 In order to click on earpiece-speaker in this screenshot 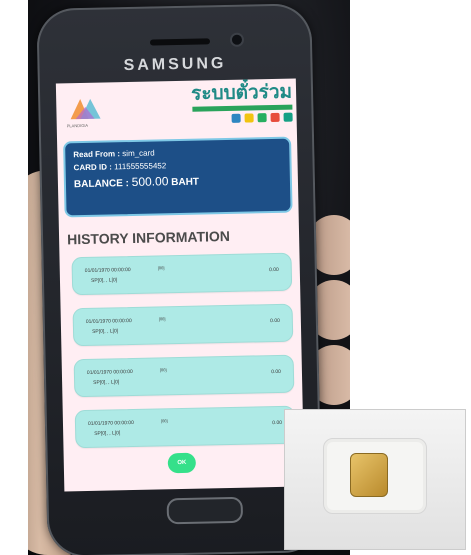, I will do `click(180, 42)`.